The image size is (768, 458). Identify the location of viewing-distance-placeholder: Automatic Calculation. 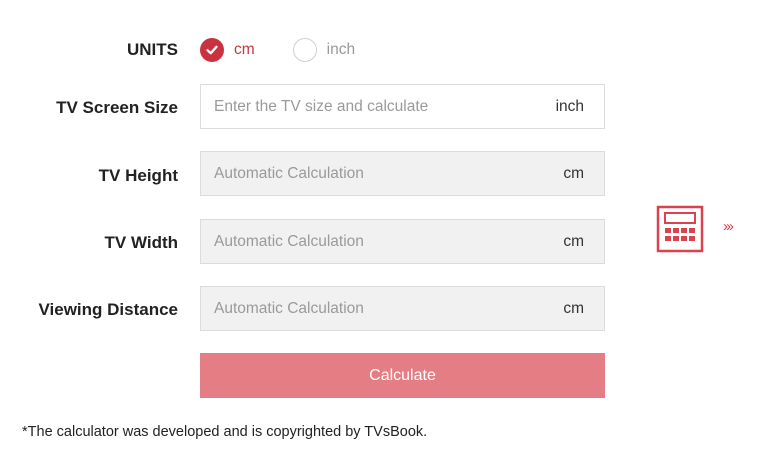
(289, 308).